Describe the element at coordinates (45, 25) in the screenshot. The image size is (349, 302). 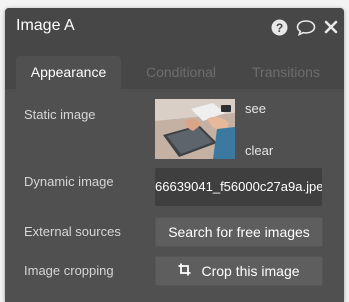
I see `panel-title: Image A` at that location.